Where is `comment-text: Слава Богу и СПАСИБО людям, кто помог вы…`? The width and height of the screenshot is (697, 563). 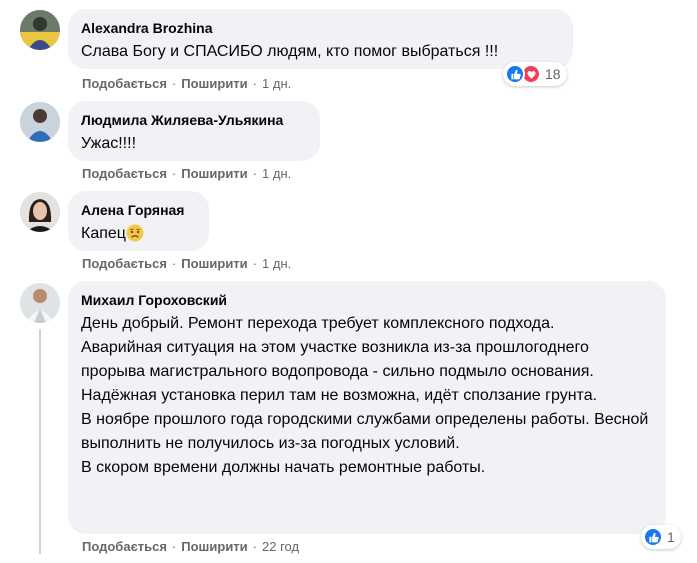
comment-text: Слава Богу и СПАСИБО людям, кто помог вы… is located at coordinates (290, 51).